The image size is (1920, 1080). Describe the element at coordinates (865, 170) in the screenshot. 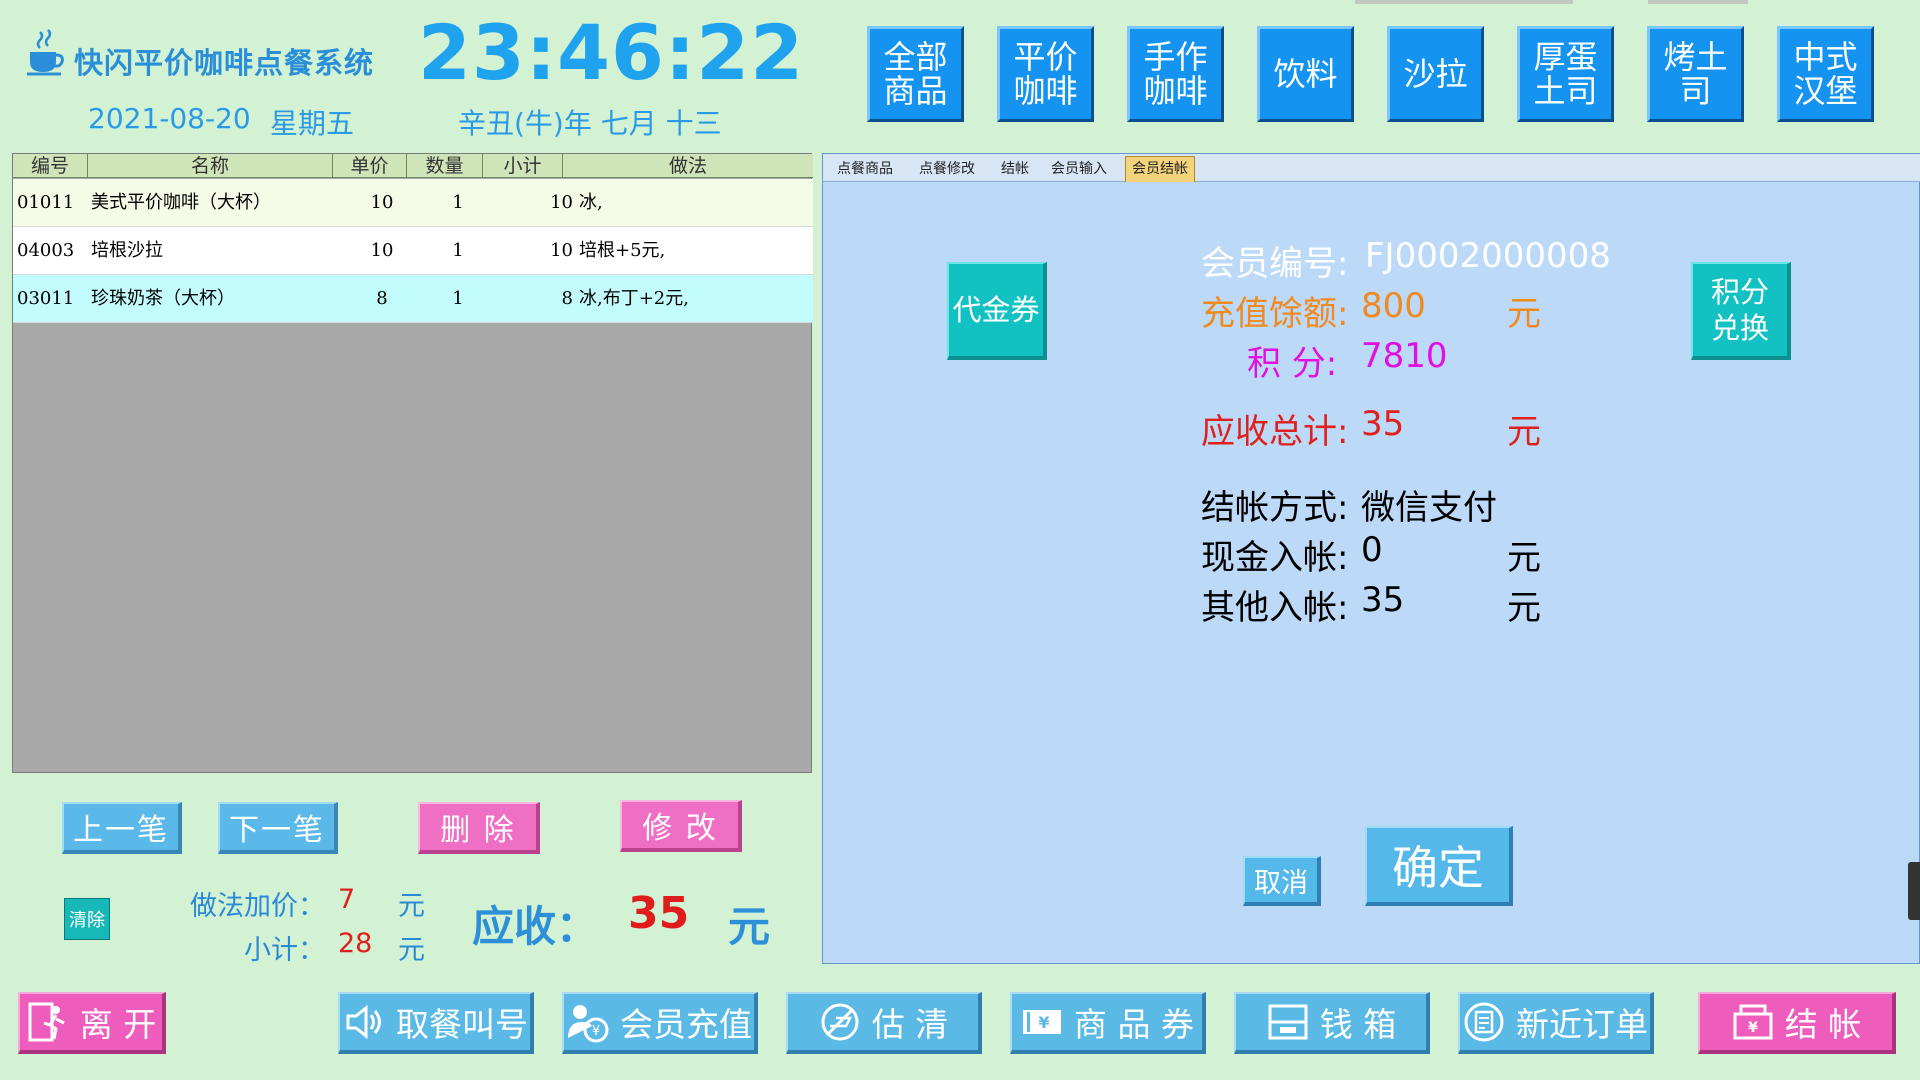

I see `tab-order-products: 点餐商品` at that location.